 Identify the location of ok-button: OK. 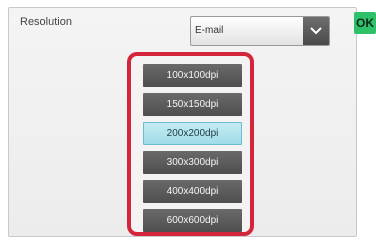
(365, 23).